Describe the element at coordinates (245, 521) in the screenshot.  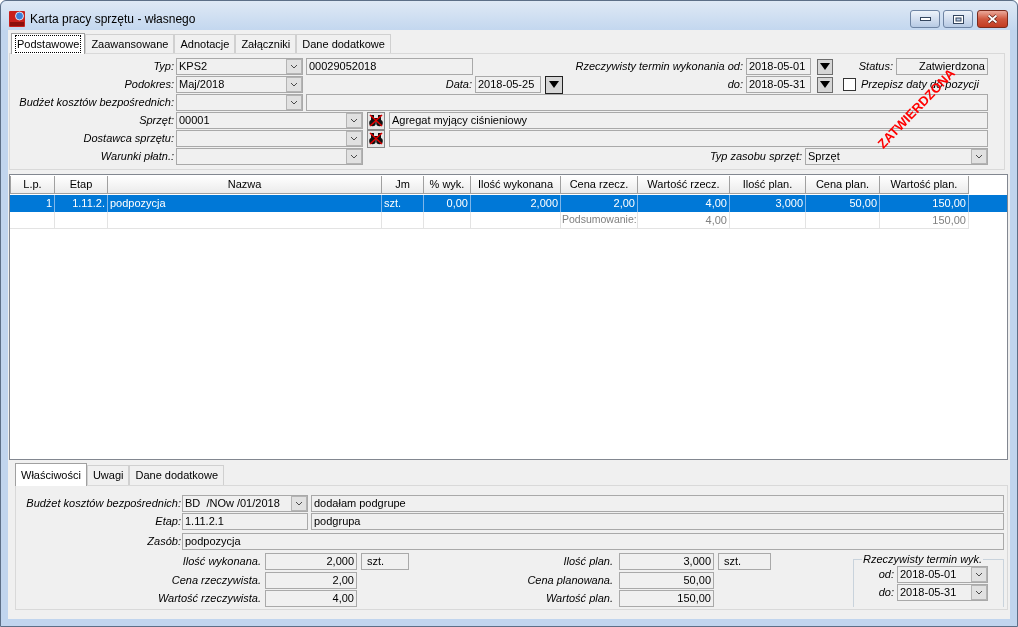
I see `text-field: 1.11.2.1` at that location.